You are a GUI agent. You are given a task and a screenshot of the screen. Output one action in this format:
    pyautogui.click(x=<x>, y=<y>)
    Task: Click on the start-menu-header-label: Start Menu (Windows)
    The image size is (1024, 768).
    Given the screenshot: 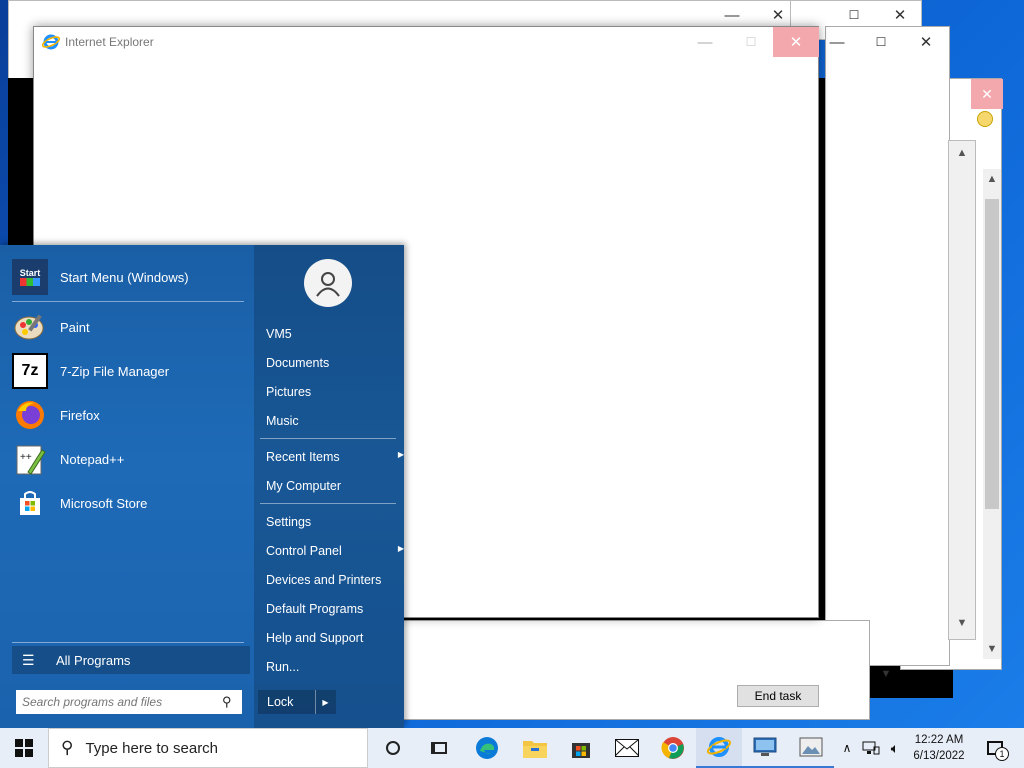 What is the action you would take?
    pyautogui.click(x=124, y=277)
    